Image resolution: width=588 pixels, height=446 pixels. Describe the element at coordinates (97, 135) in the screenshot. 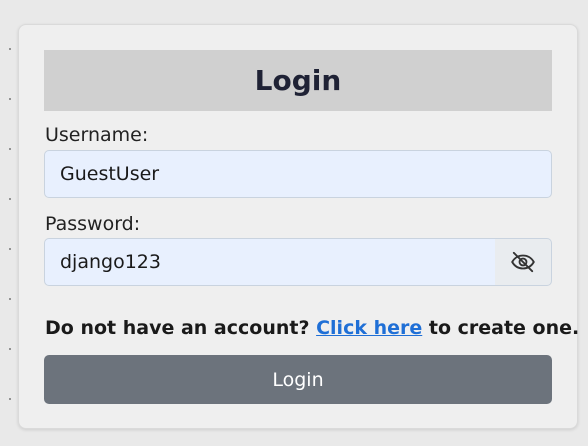

I see `username-label: Username:` at that location.